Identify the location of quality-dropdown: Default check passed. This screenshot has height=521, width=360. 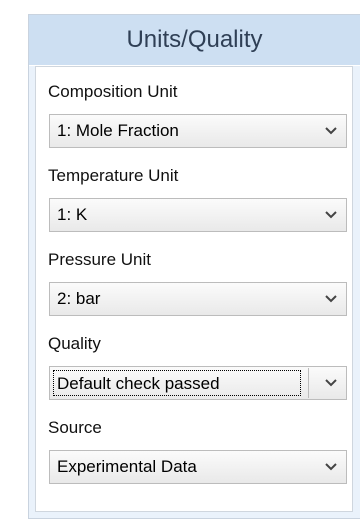
(198, 383).